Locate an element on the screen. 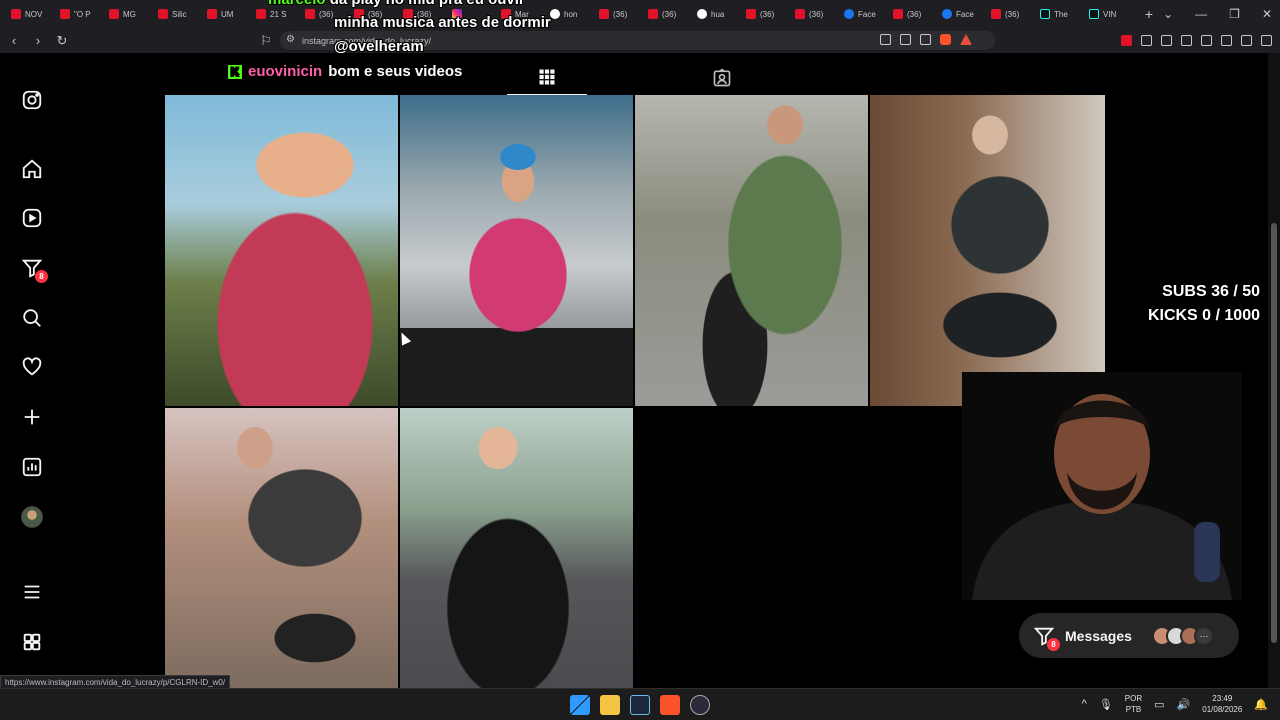  volume-icon: 🔊 is located at coordinates (1184, 704).